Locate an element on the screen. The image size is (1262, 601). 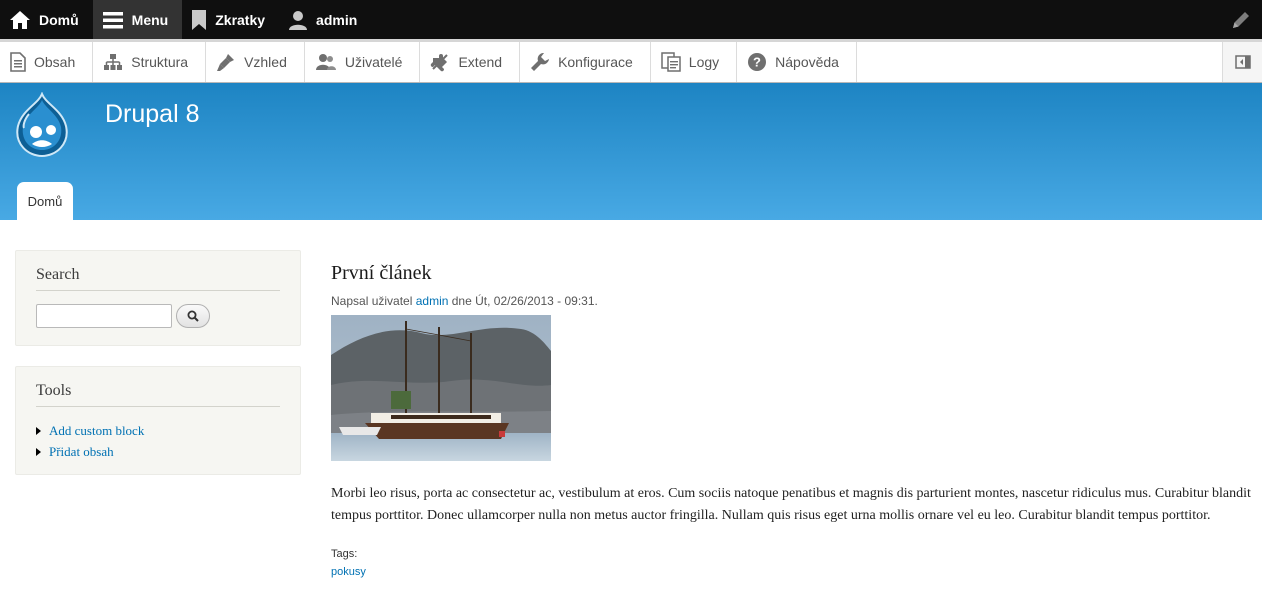
home-label: Domů is located at coordinates (59, 19).